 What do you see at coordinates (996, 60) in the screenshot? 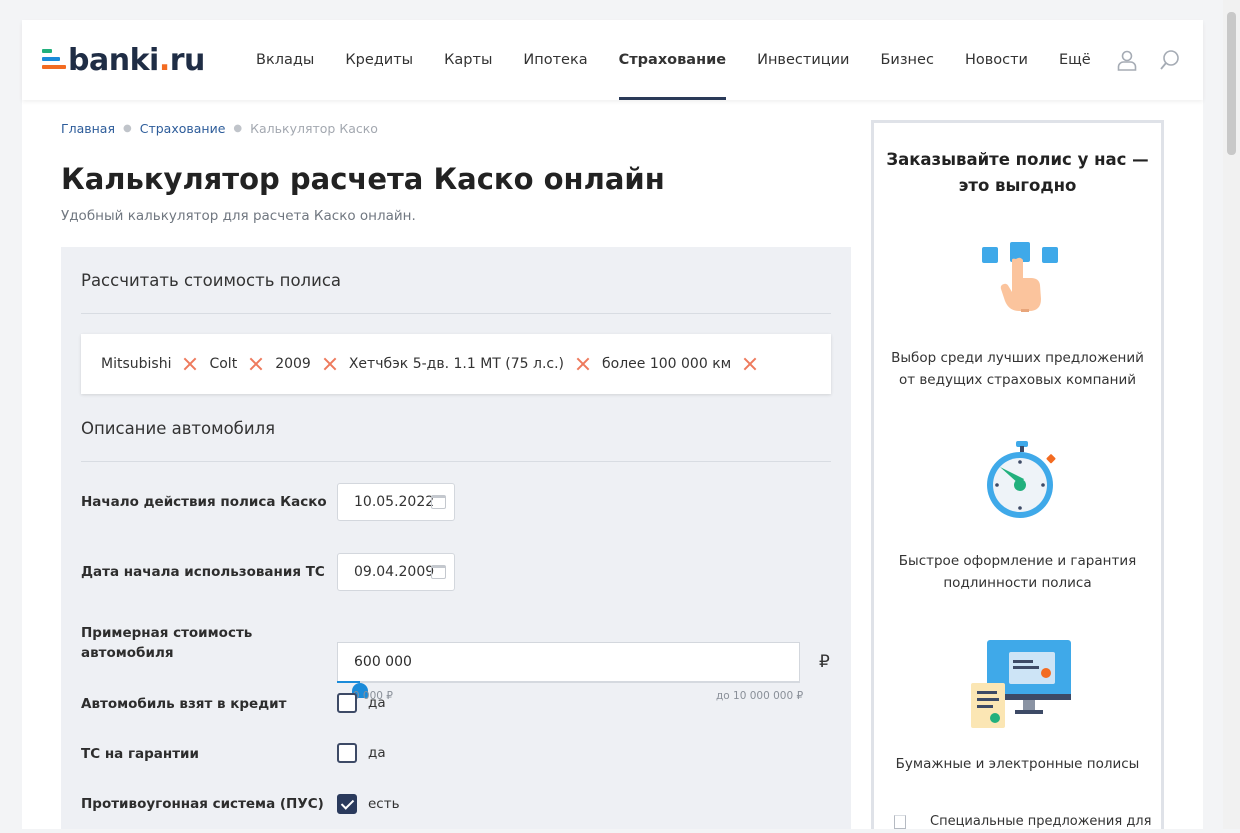
I see `nav-item-news: Новости` at bounding box center [996, 60].